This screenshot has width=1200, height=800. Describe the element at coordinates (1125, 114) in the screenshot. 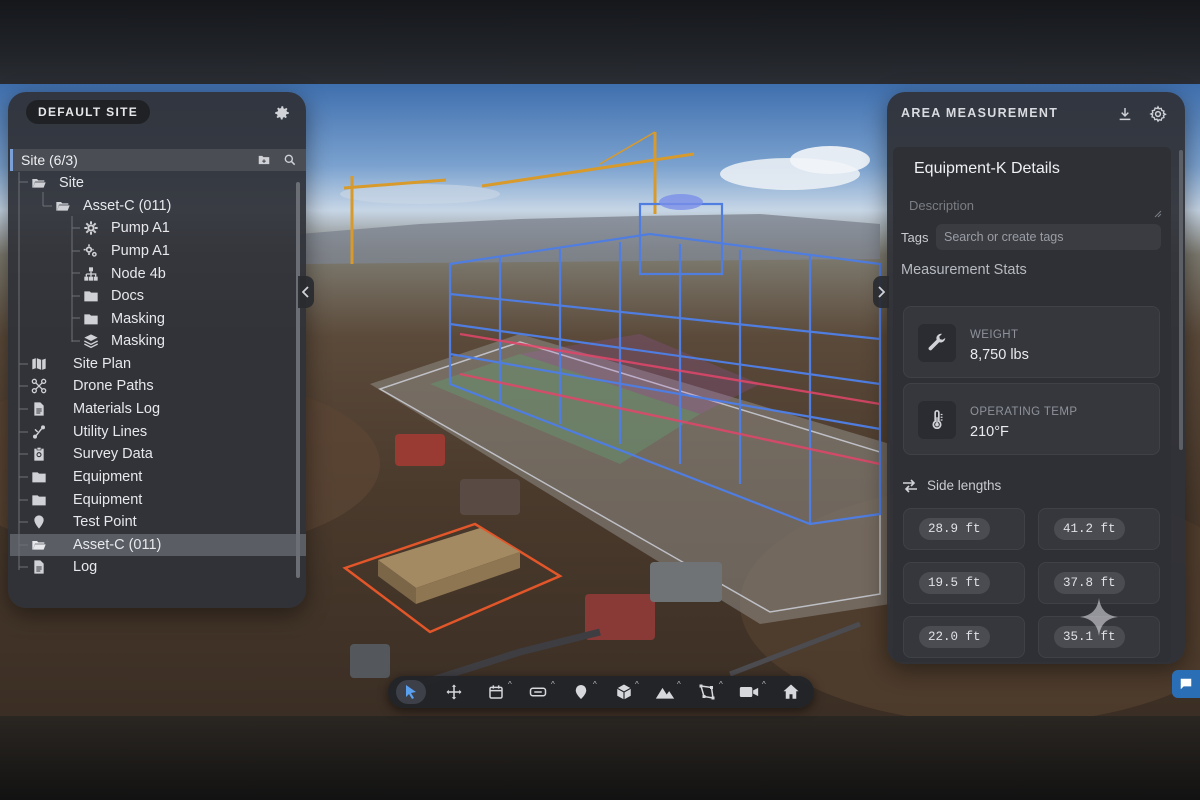

I see `download-icon` at that location.